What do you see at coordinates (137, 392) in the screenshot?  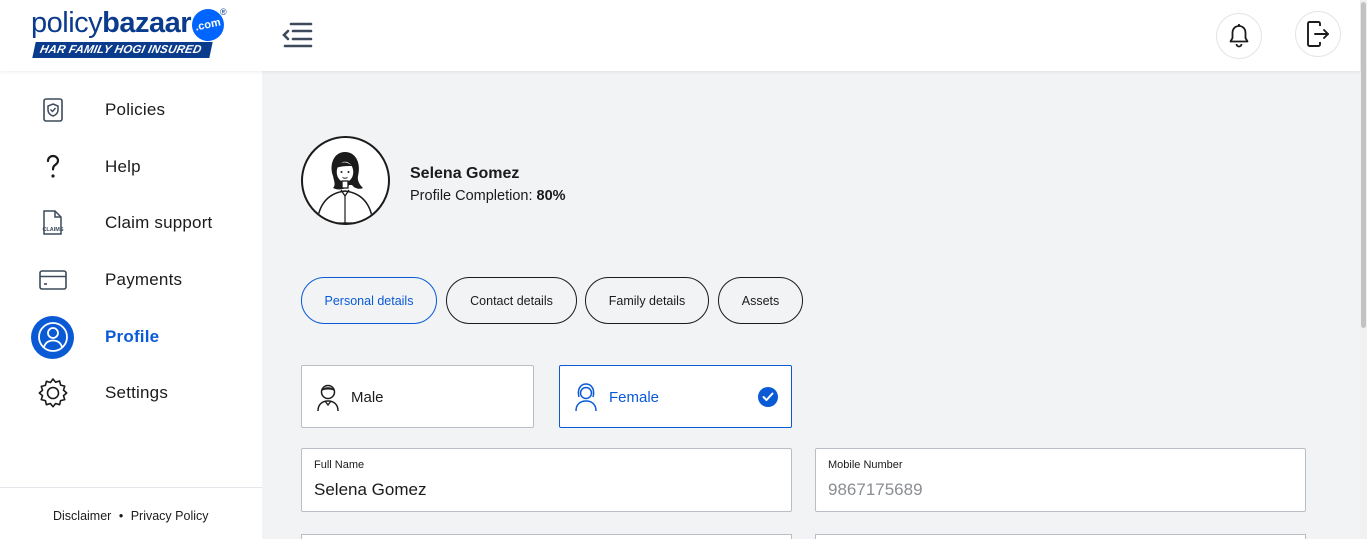 I see `sidebar-item-label: Settings` at bounding box center [137, 392].